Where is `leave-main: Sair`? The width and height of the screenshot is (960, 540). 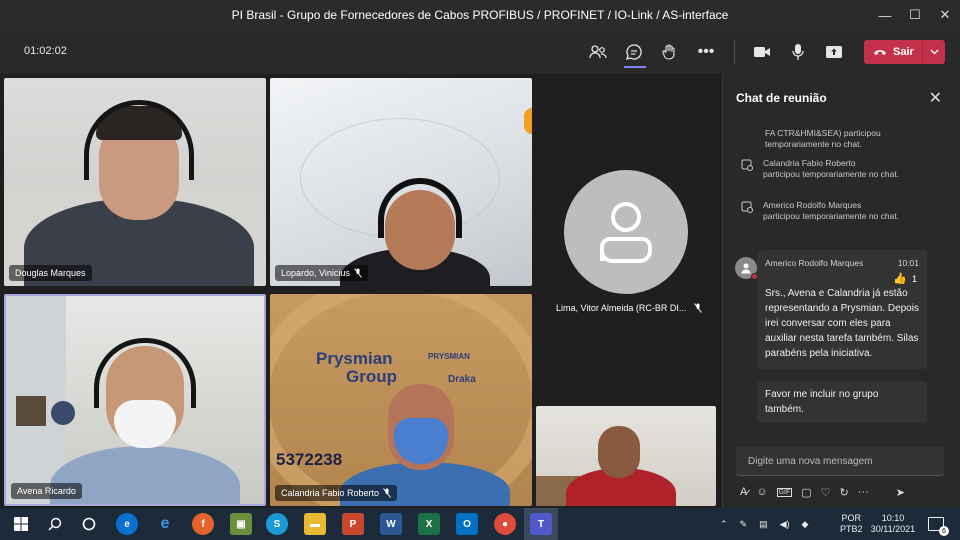 leave-main: Sair is located at coordinates (893, 52).